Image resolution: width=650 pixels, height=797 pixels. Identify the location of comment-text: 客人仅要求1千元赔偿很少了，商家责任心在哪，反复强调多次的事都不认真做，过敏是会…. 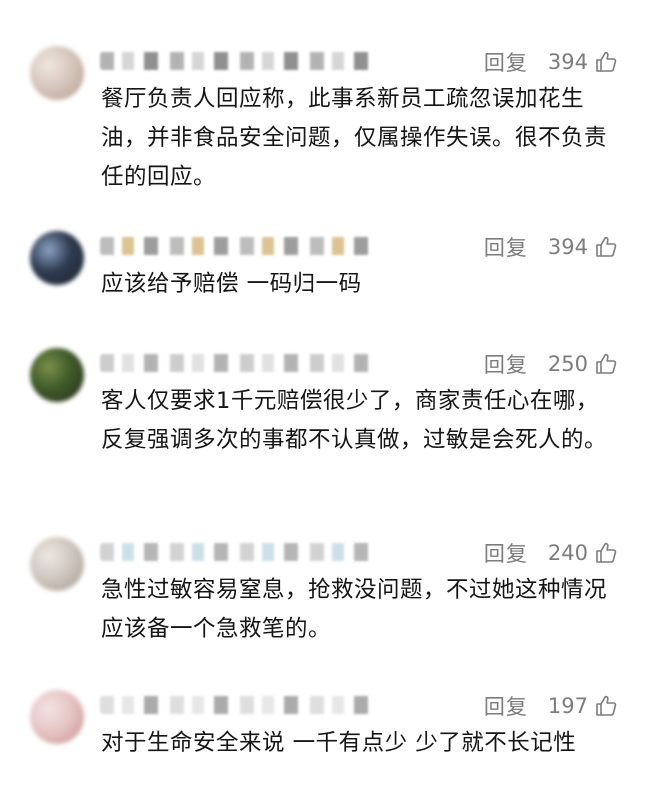
(354, 420).